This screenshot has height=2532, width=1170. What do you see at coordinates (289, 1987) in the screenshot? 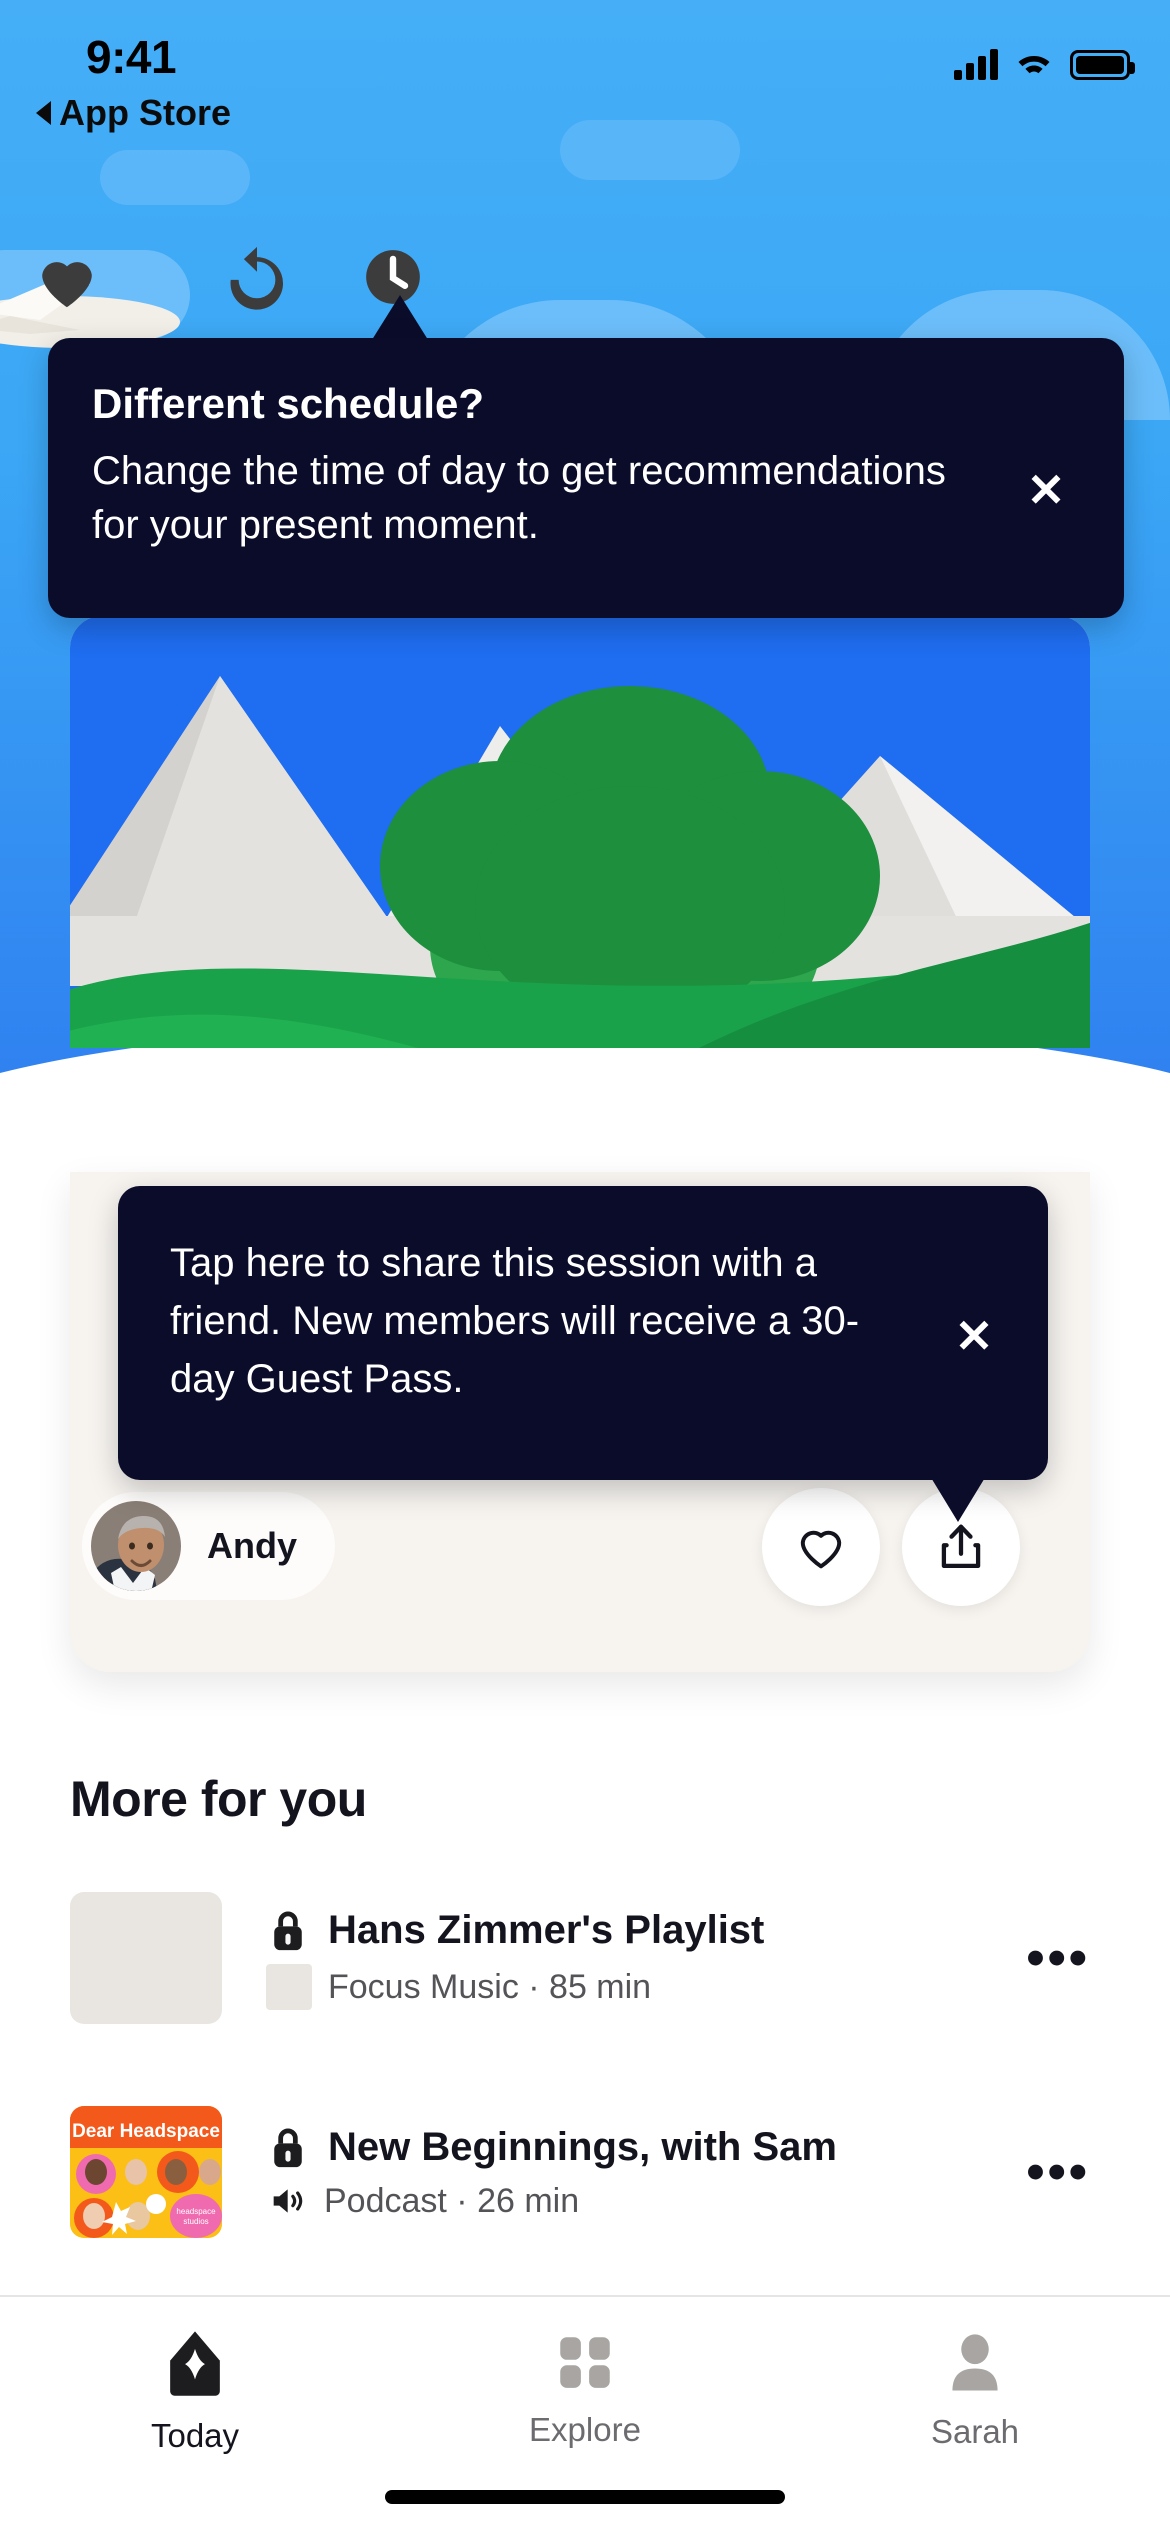
I see `placeholder-box-icon` at bounding box center [289, 1987].